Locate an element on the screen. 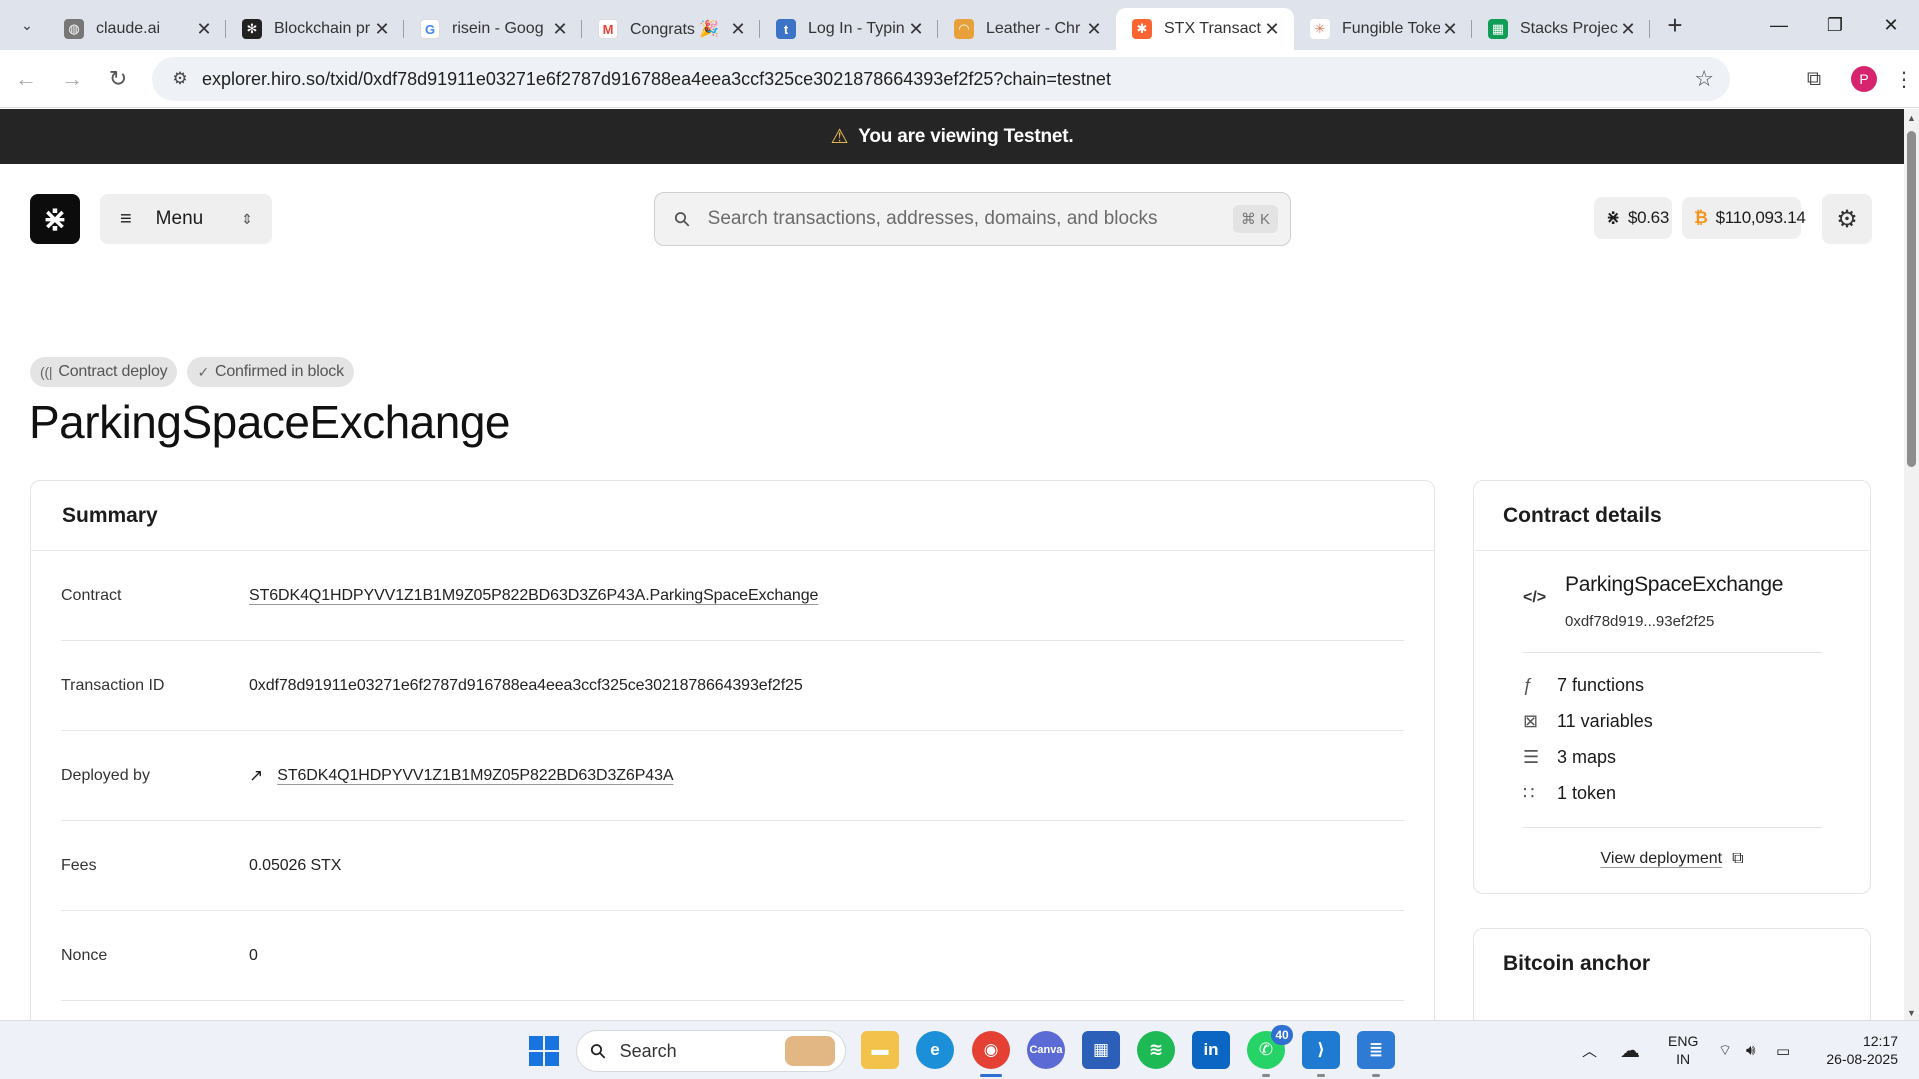  menu-button: ≡ Menu ⇕ is located at coordinates (186, 219).